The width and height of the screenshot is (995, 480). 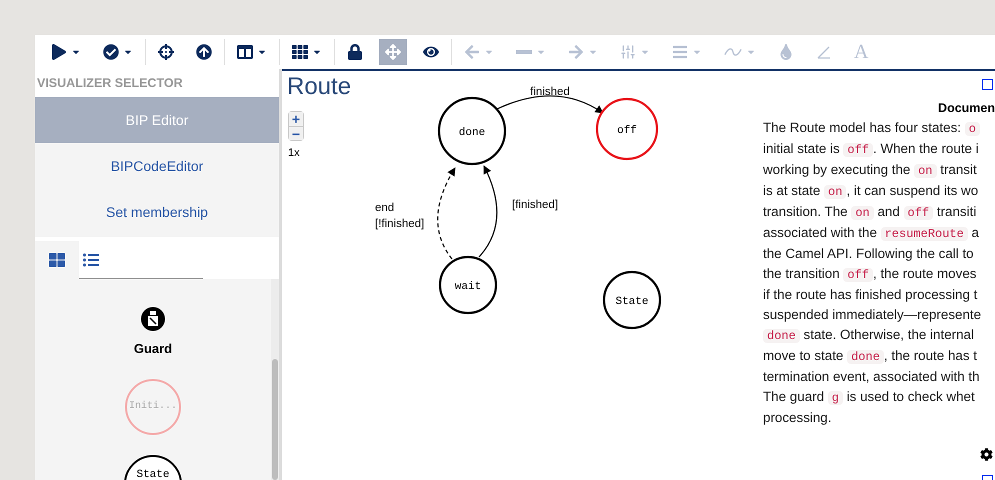 What do you see at coordinates (355, 52) in the screenshot?
I see `lock-icon` at bounding box center [355, 52].